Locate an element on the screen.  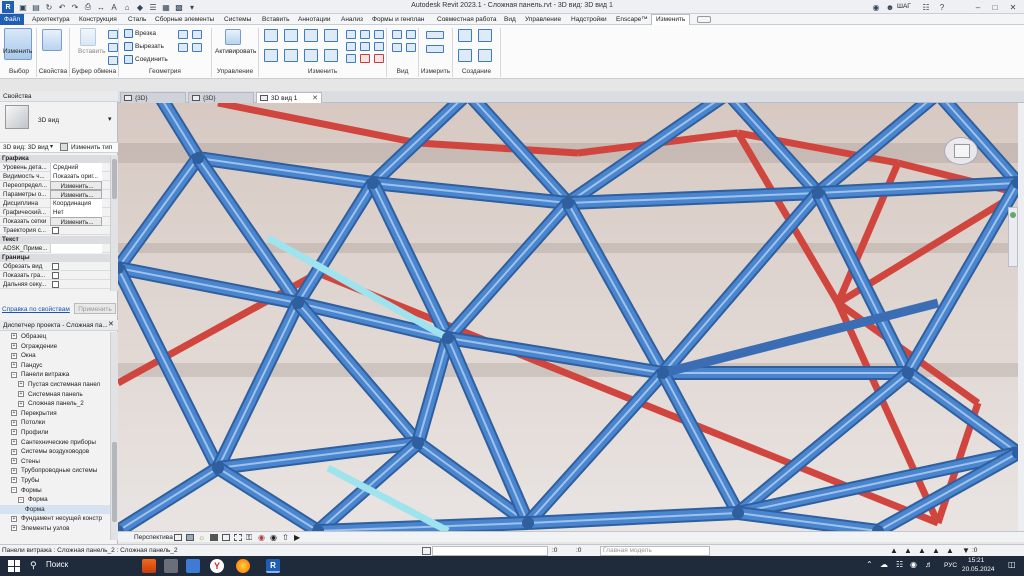
browser-item: + Трубопроводные системы is located at coordinates (55, 471).